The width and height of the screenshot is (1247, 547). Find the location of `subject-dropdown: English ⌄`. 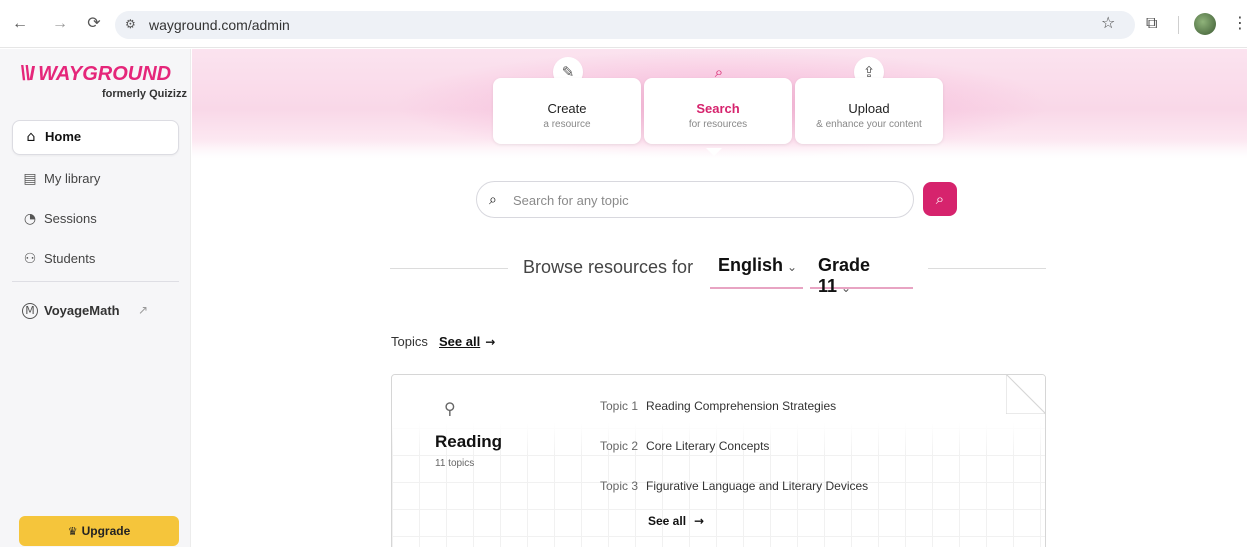

subject-dropdown: English ⌄ is located at coordinates (756, 272).